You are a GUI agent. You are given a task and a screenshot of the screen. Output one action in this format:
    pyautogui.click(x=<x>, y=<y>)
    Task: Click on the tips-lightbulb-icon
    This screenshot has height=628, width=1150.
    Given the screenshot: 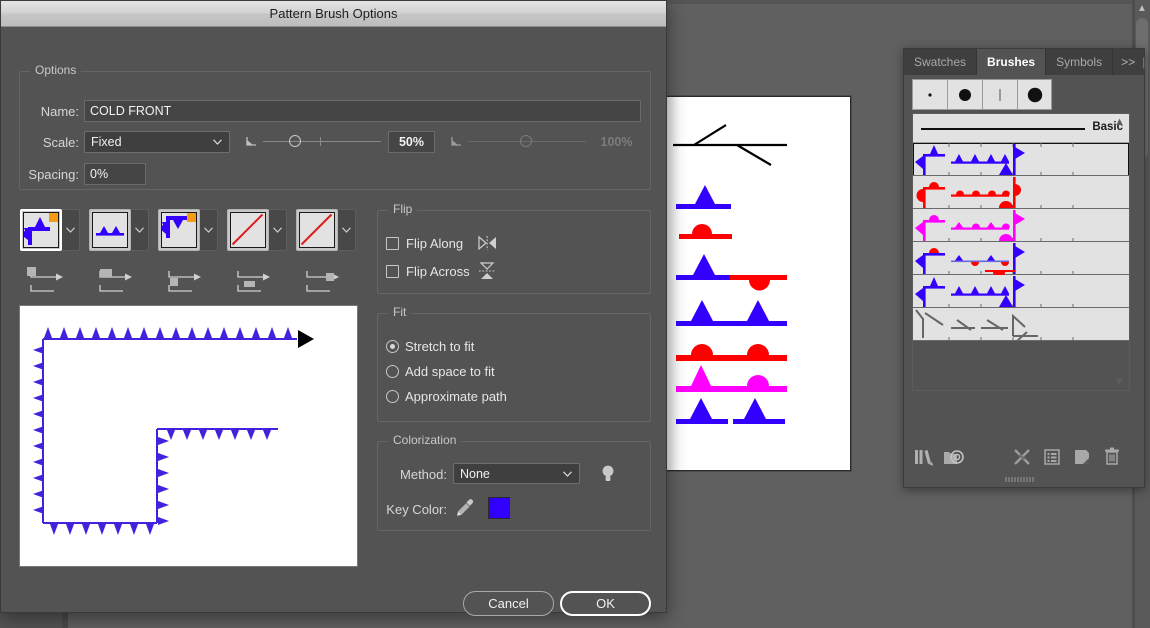 What is the action you would take?
    pyautogui.click(x=608, y=474)
    